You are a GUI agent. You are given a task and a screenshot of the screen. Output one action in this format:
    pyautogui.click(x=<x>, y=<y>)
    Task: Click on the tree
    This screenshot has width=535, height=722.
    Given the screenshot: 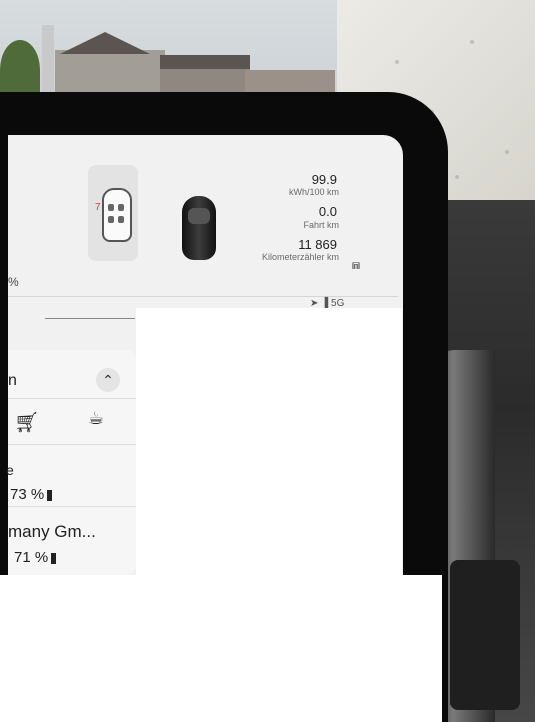 What is the action you would take?
    pyautogui.click(x=20, y=70)
    